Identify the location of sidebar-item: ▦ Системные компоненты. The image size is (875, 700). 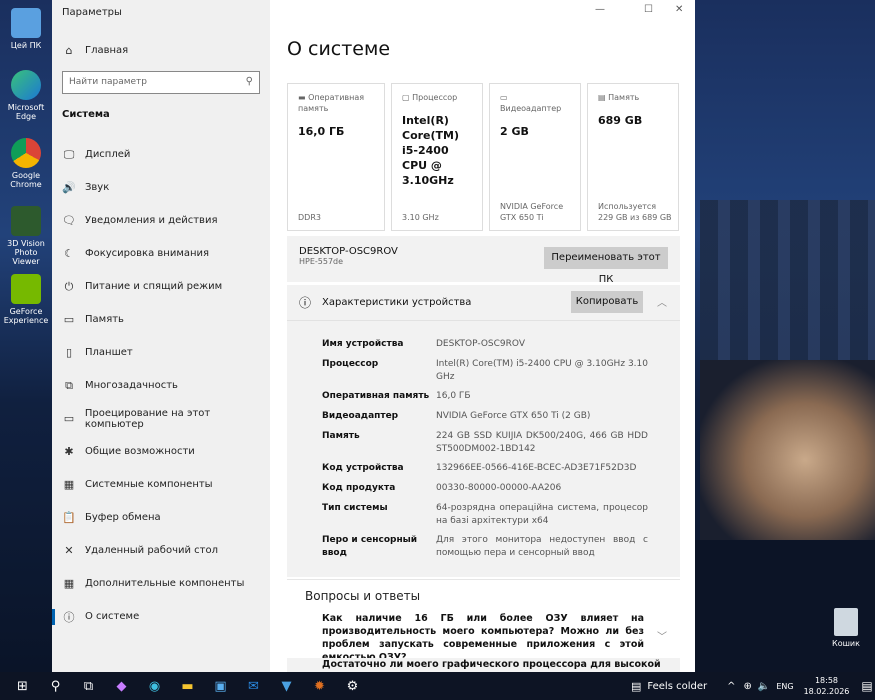
(161, 484).